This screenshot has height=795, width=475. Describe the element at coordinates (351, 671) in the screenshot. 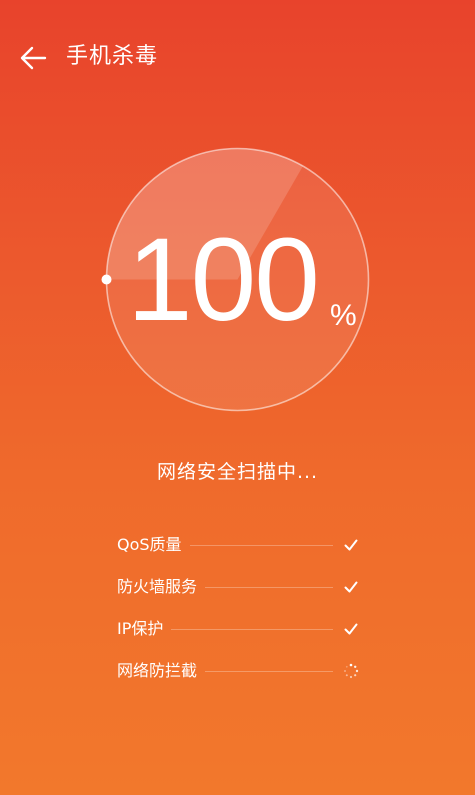

I see `spinner-icon` at that location.